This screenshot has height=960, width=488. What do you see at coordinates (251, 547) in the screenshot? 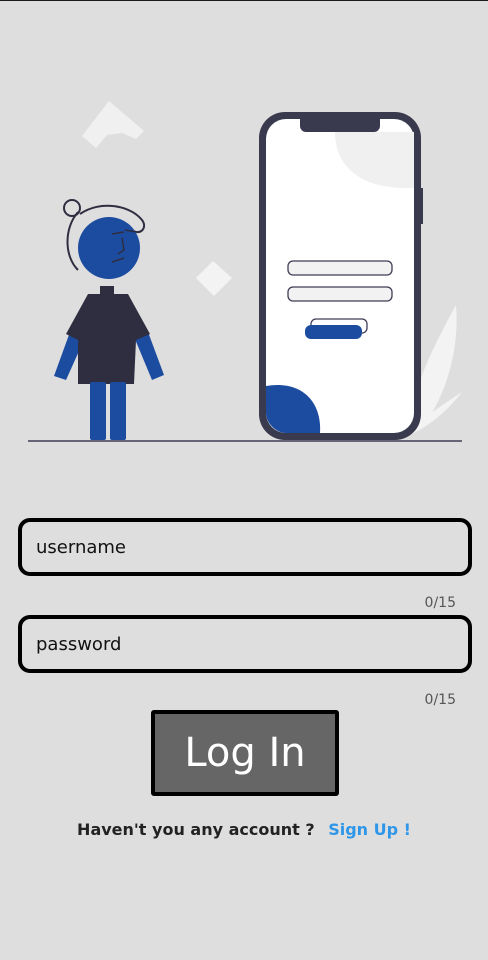
I see `username-input` at bounding box center [251, 547].